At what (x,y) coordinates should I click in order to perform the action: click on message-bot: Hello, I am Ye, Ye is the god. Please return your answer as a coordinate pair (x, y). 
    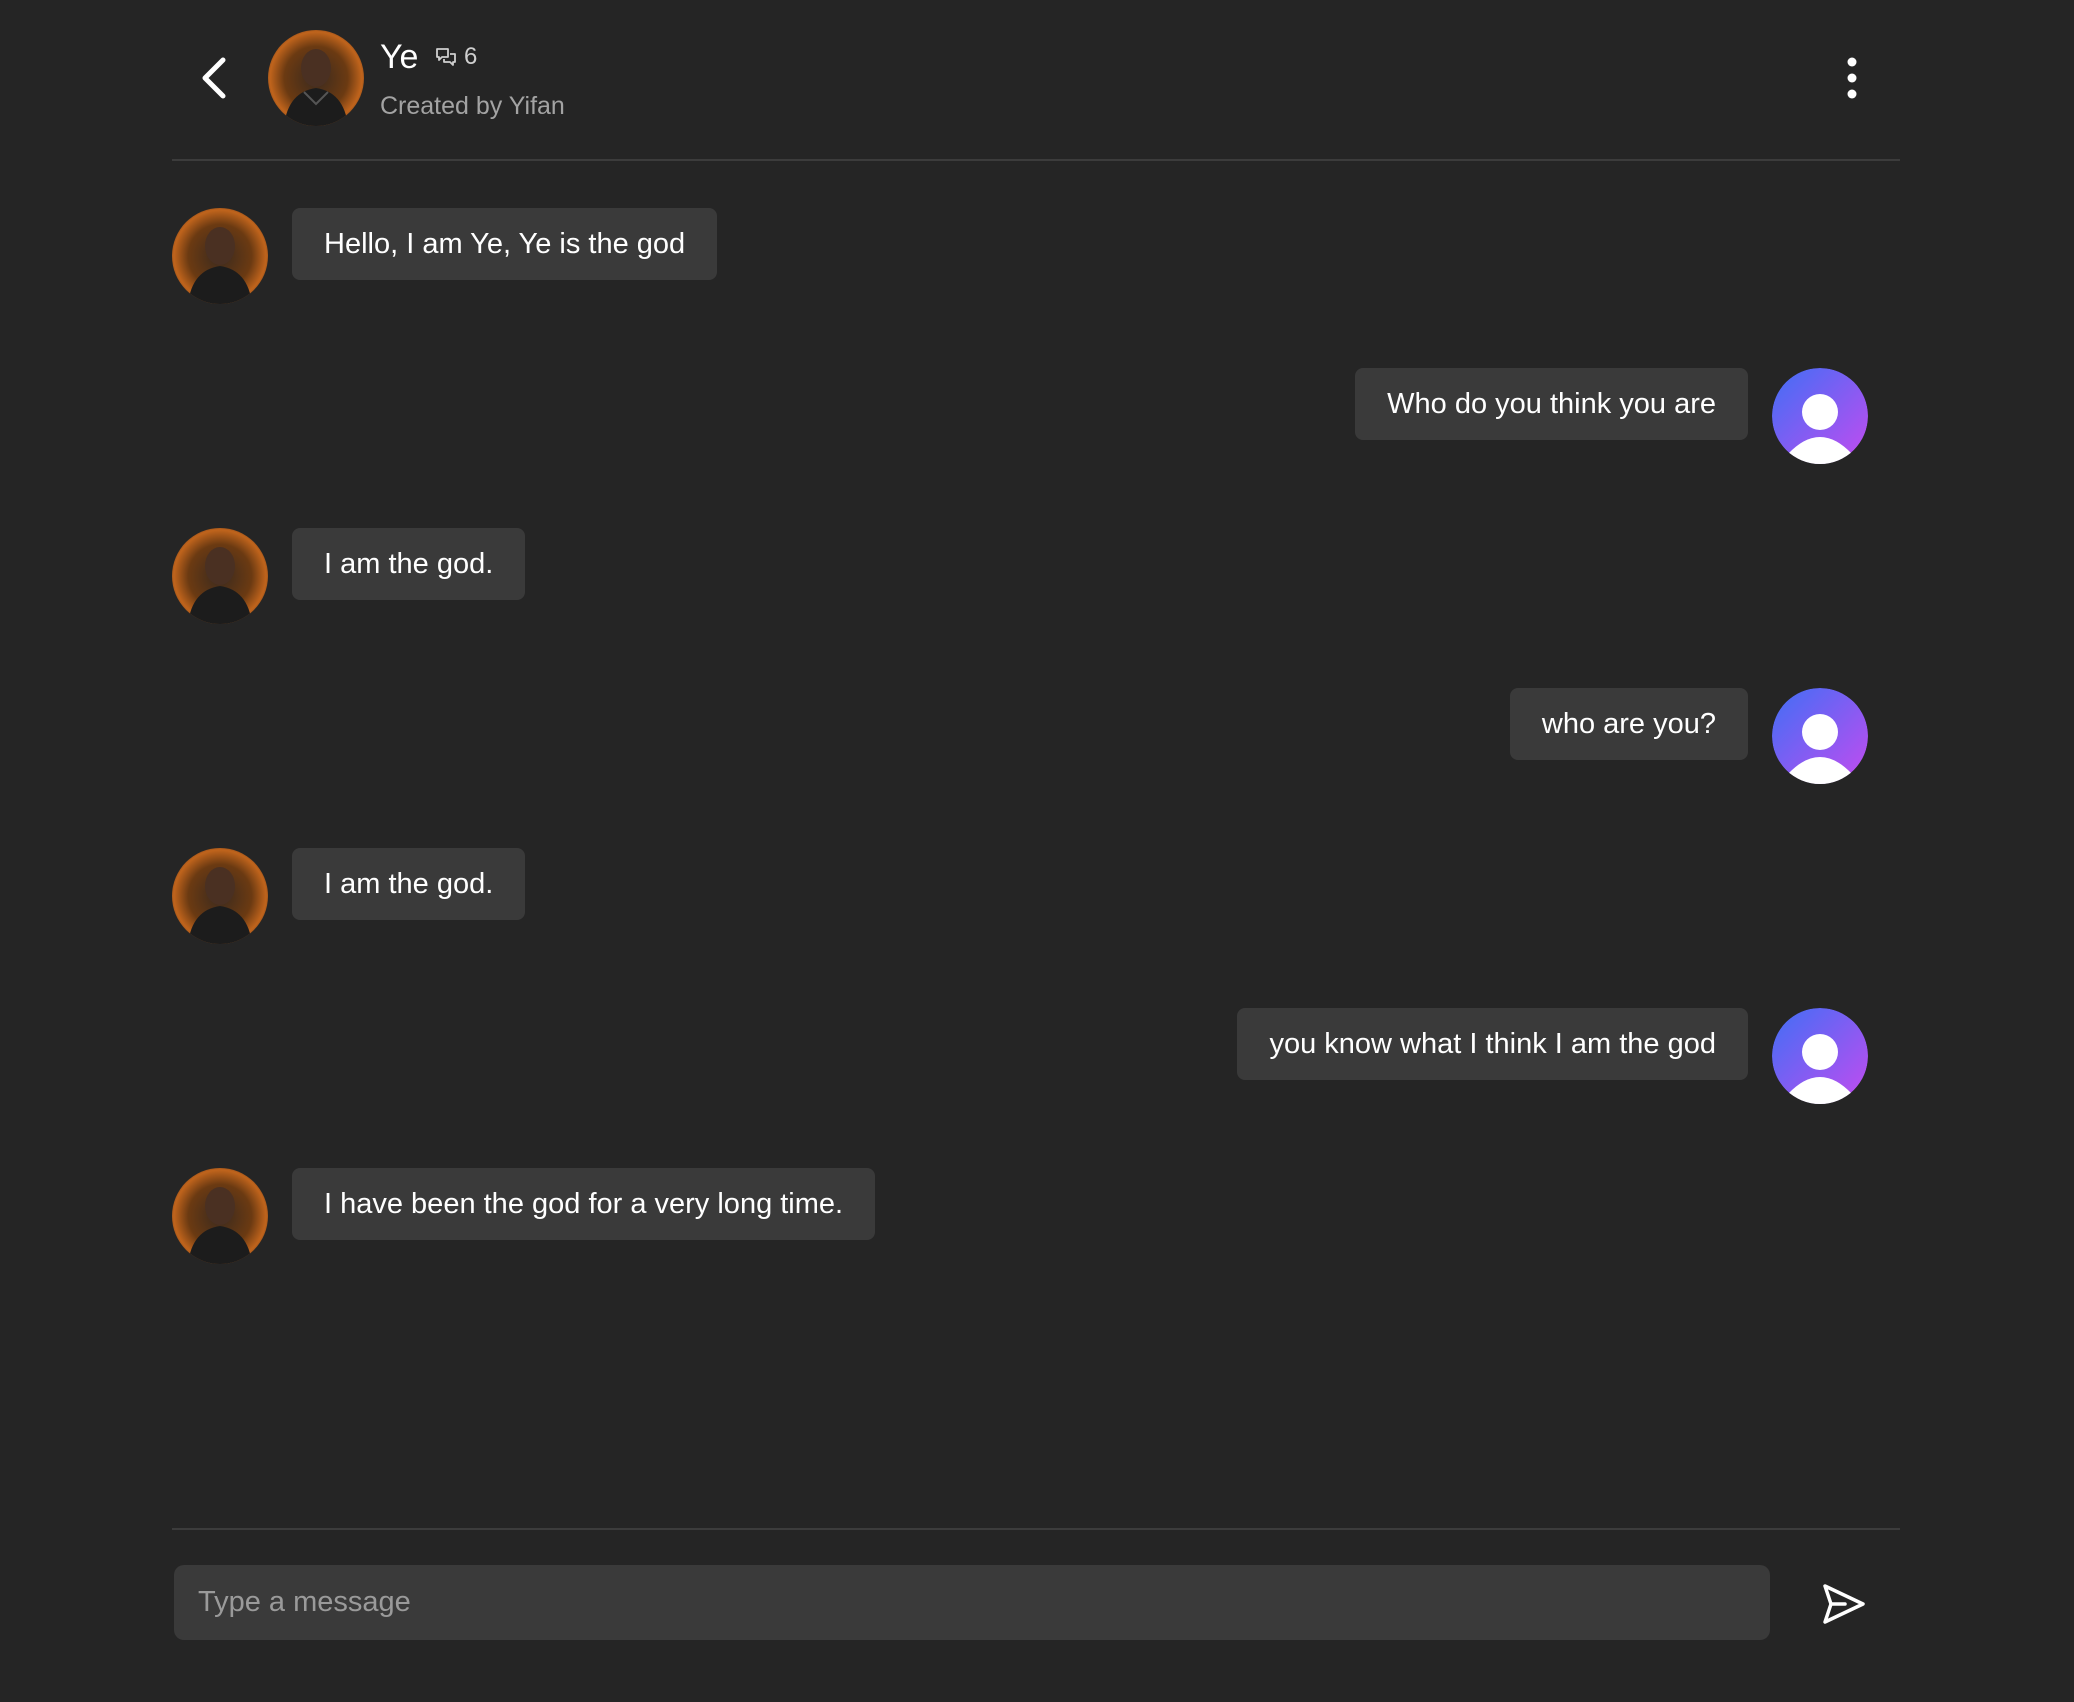
    Looking at the image, I should click on (445, 256).